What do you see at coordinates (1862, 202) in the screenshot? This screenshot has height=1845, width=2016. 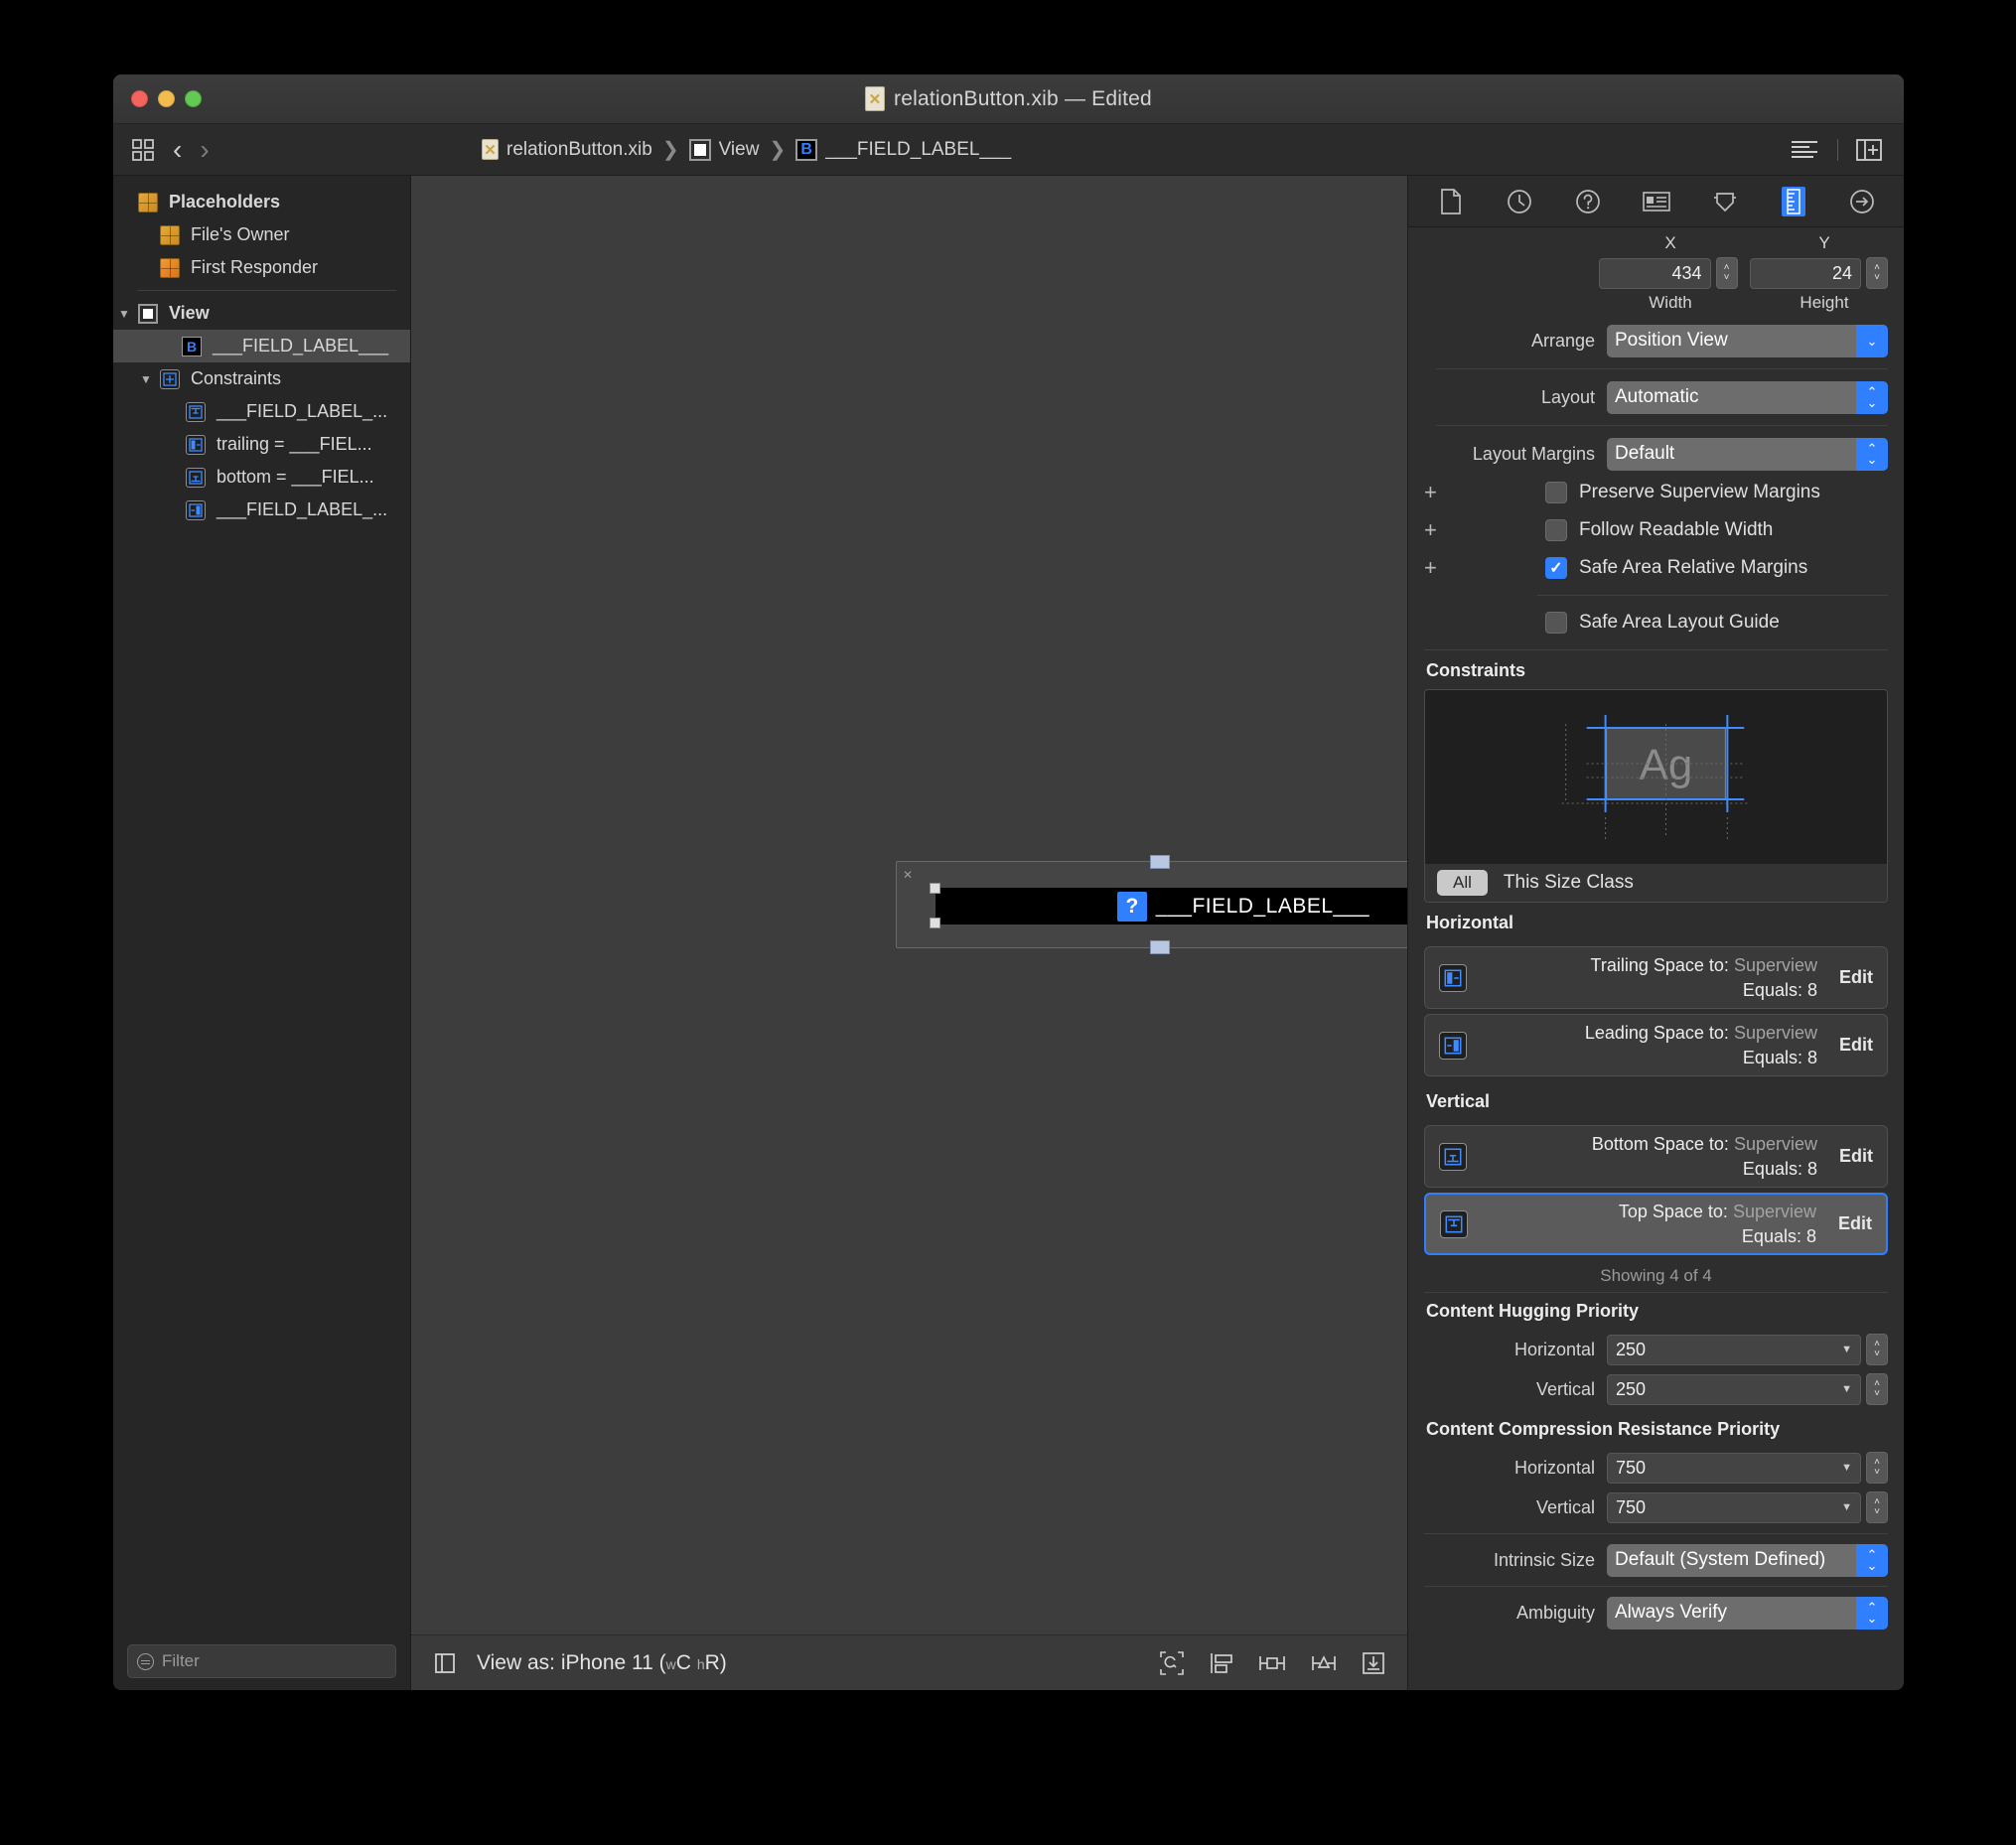 I see `connections-inspector-icon` at bounding box center [1862, 202].